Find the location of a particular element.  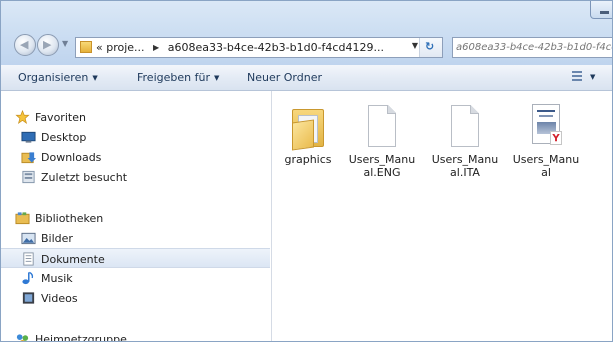

new-folder-button: Neuer Ordner is located at coordinates (284, 77).